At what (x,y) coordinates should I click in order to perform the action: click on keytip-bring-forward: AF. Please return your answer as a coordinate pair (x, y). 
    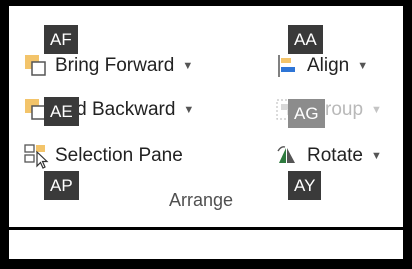
    Looking at the image, I should click on (61, 39).